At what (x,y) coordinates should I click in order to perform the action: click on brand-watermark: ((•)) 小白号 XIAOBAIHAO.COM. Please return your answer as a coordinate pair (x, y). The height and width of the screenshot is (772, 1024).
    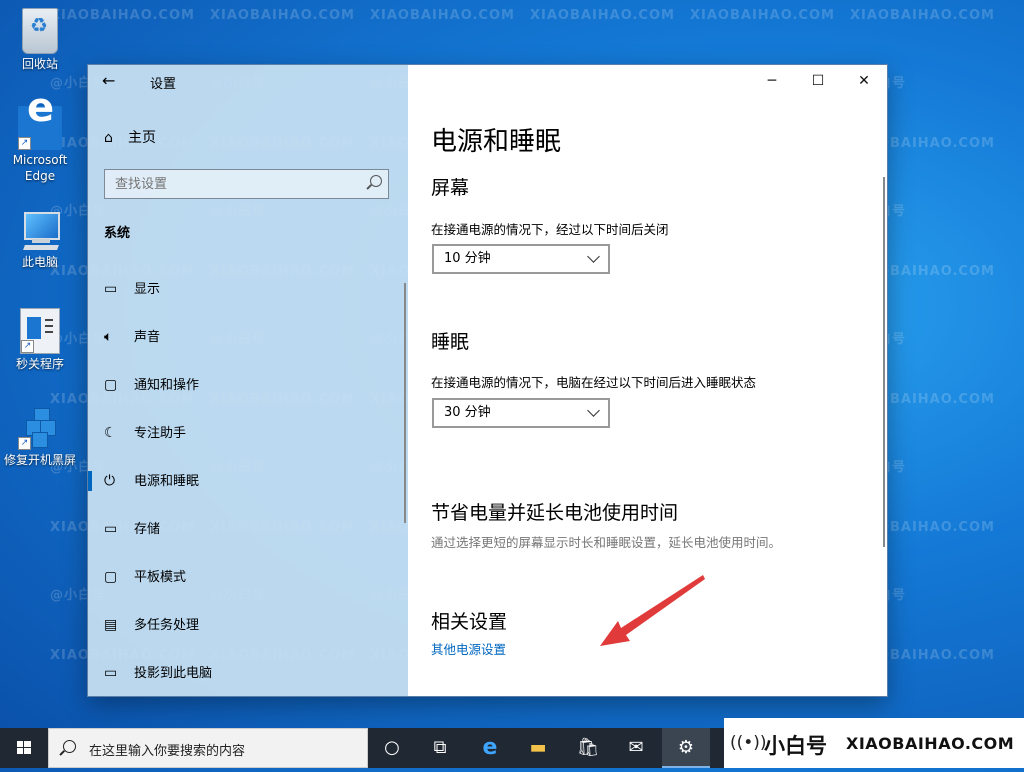
    Looking at the image, I should click on (874, 743).